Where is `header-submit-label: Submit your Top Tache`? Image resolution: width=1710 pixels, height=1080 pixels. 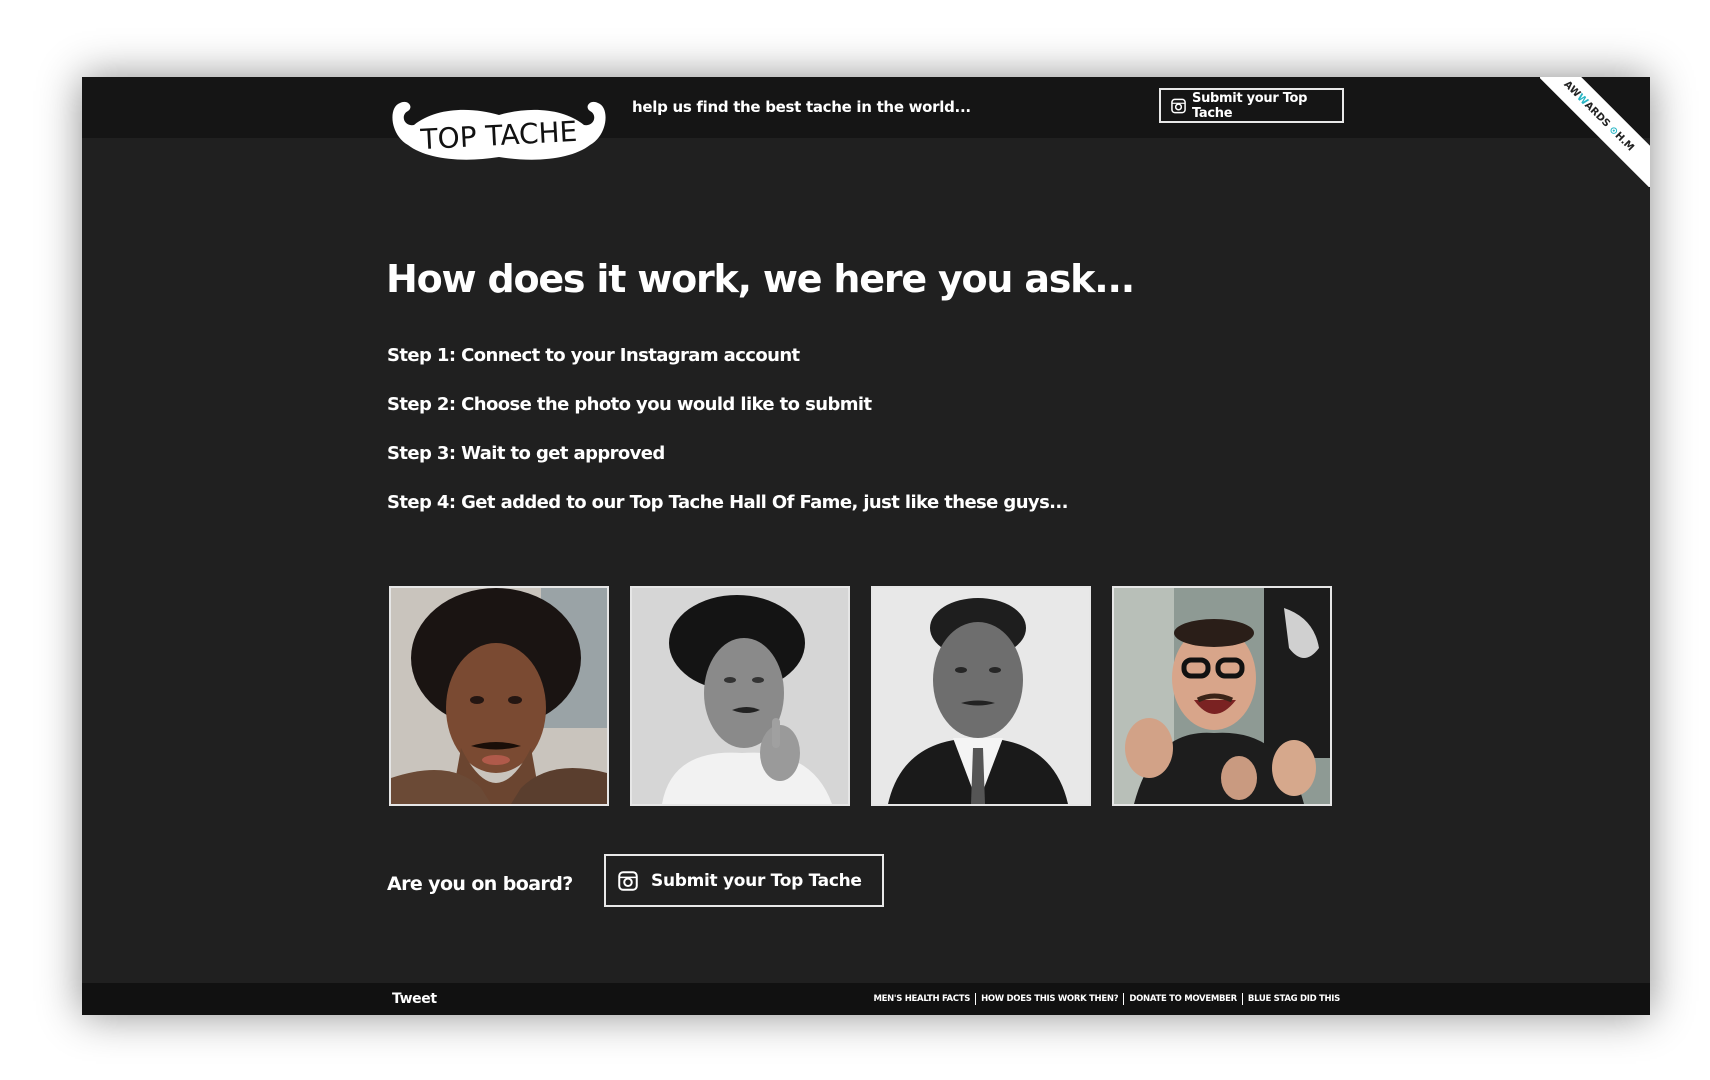 header-submit-label: Submit your Top Tache is located at coordinates (1250, 105).